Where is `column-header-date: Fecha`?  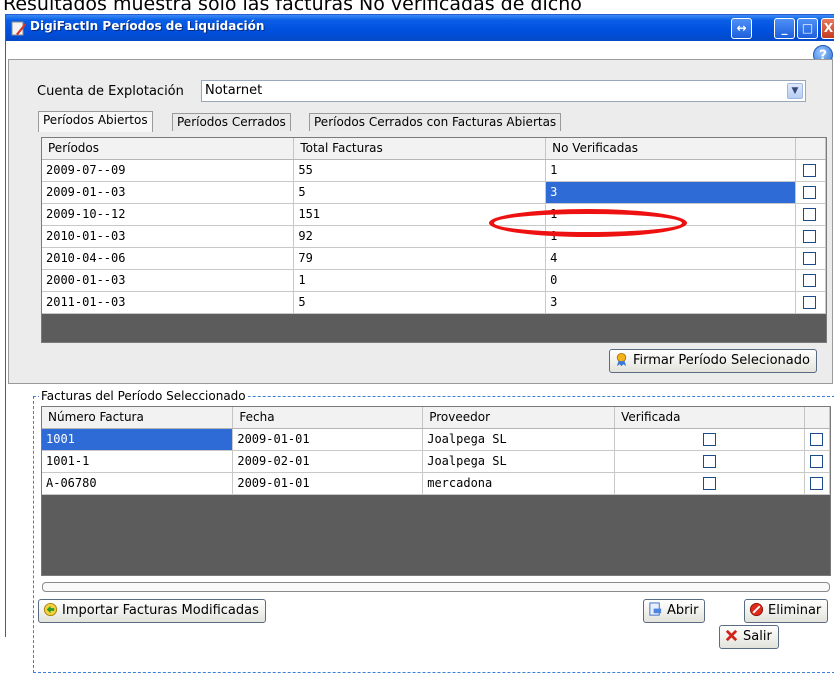
column-header-date: Fecha is located at coordinates (328, 418).